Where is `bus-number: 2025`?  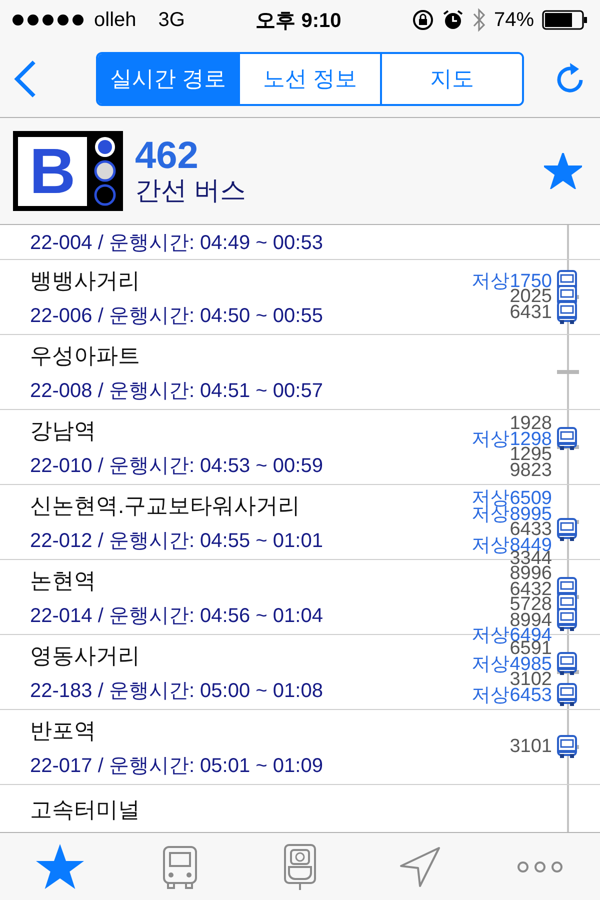 bus-number: 2025 is located at coordinates (531, 297).